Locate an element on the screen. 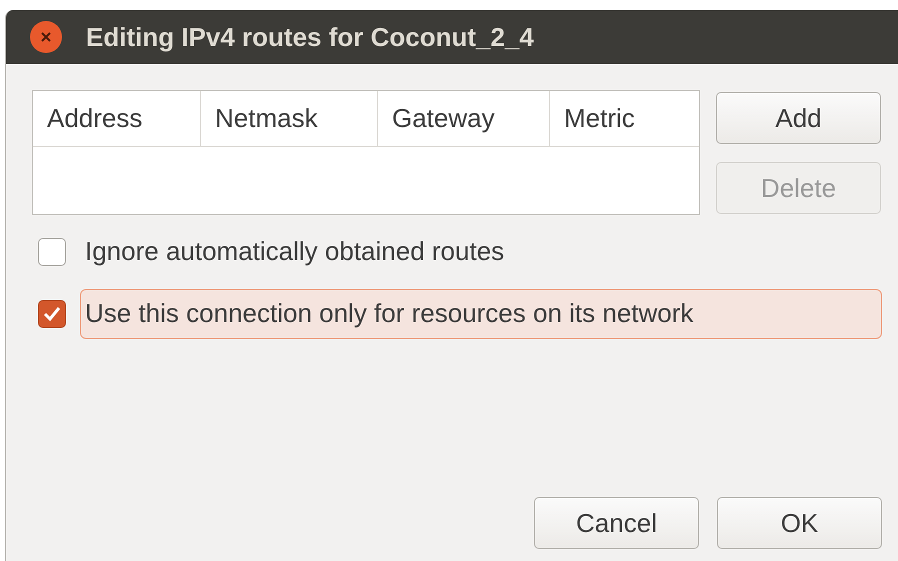  column-header: Netmask is located at coordinates (289, 118).